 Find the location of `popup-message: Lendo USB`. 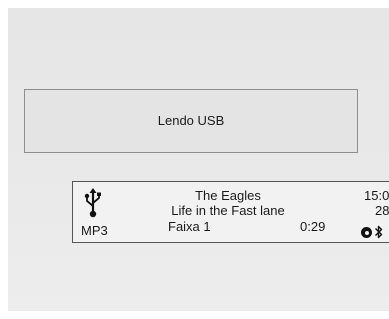

popup-message: Lendo USB is located at coordinates (191, 120).